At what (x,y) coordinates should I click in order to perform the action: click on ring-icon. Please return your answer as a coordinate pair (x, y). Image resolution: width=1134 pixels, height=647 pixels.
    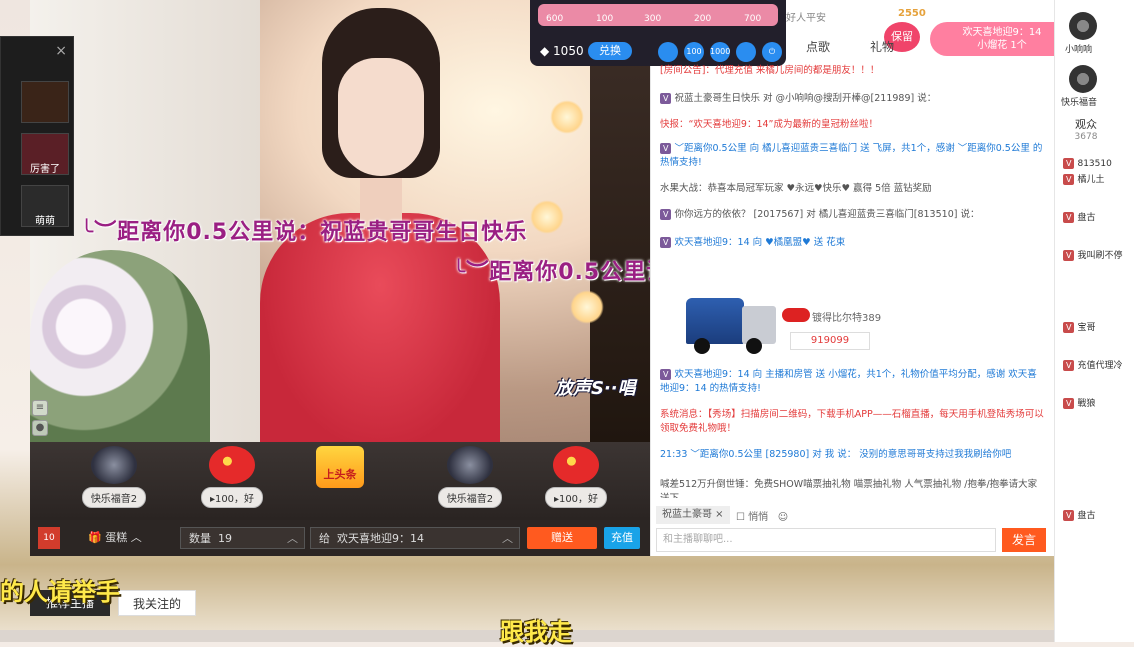
    Looking at the image, I should click on (470, 465).